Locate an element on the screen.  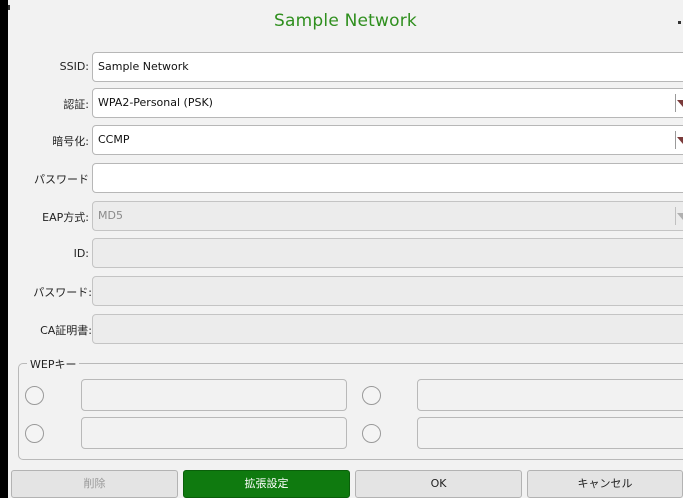
window-edge-mark is located at coordinates (9, 7).